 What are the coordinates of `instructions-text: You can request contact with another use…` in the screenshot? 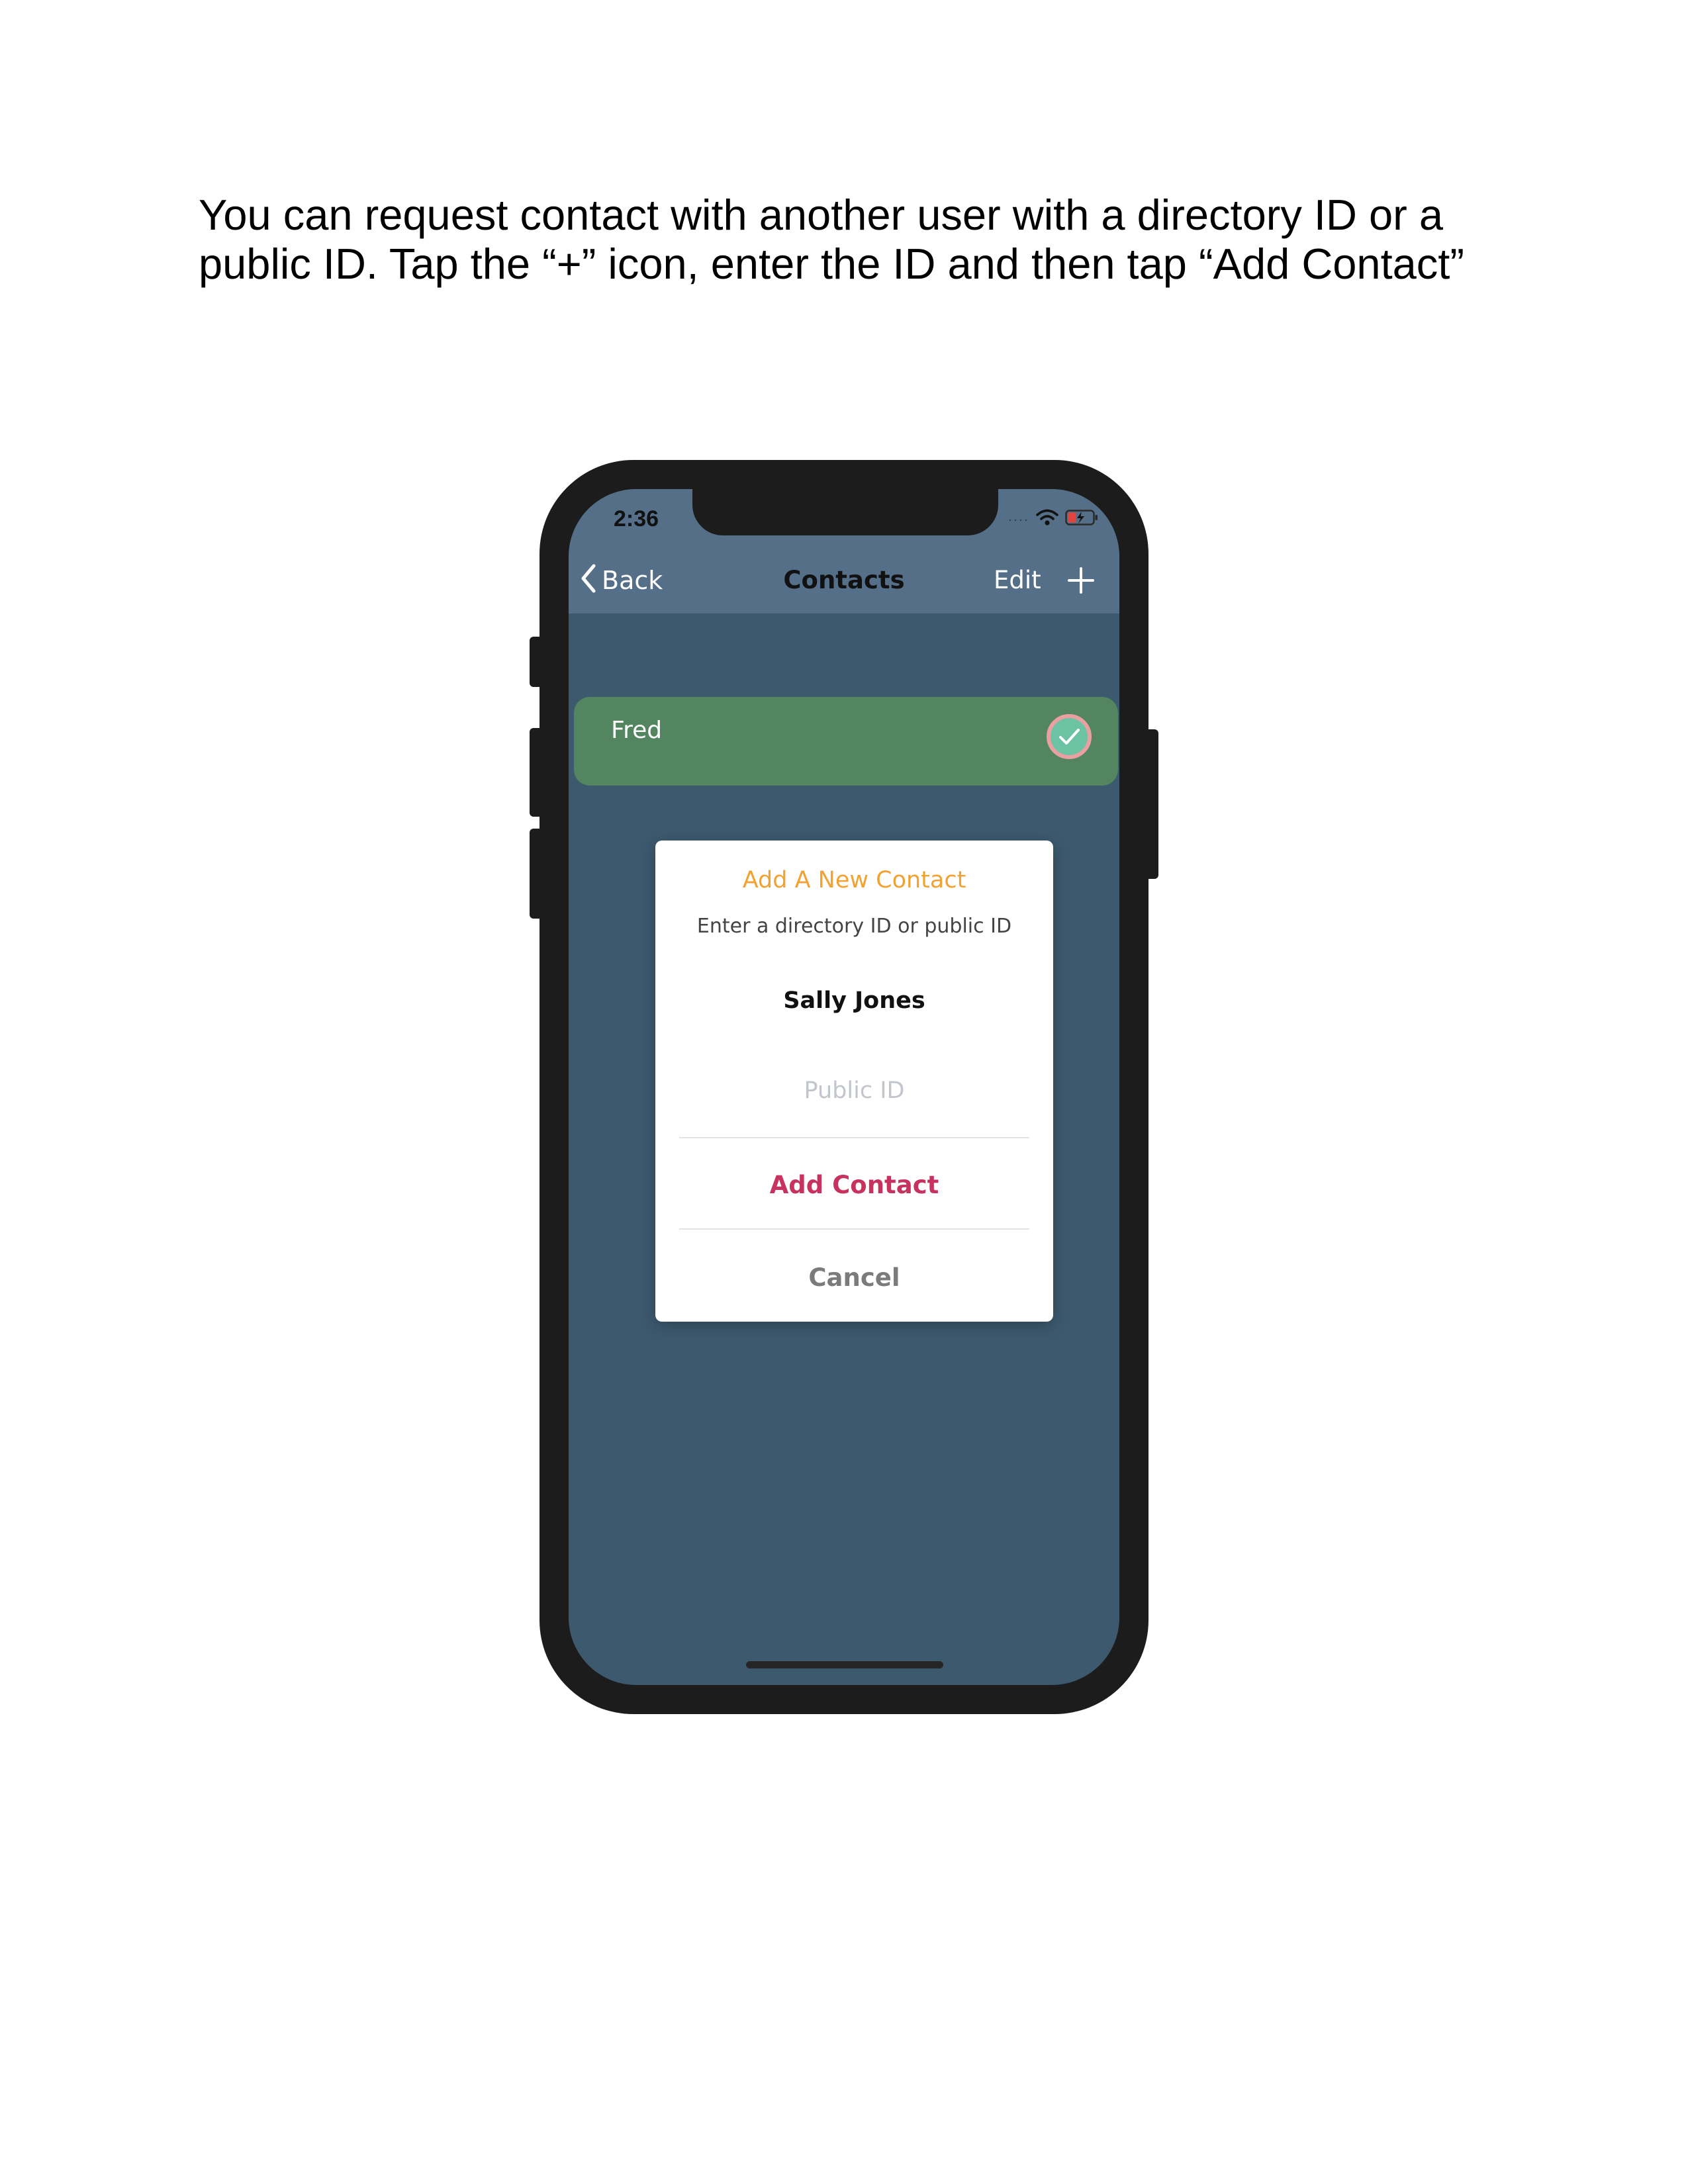 It's located at (831, 240).